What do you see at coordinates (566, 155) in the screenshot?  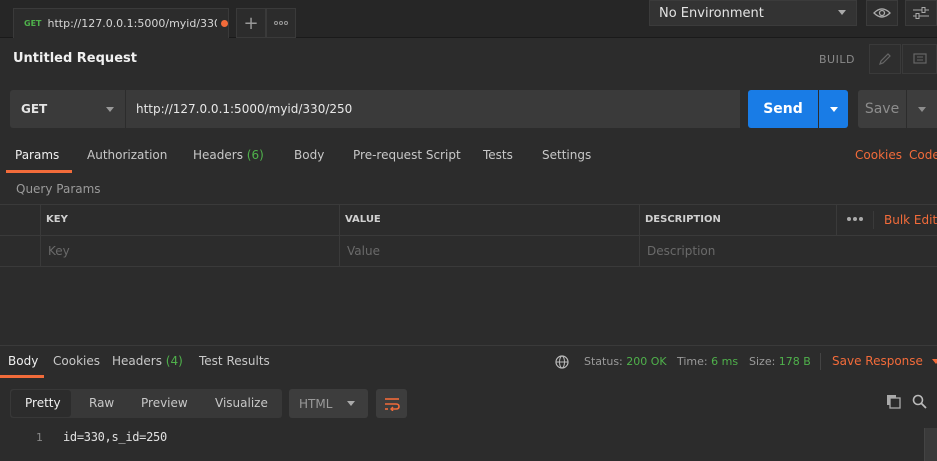 I see `tab-settings: Settings` at bounding box center [566, 155].